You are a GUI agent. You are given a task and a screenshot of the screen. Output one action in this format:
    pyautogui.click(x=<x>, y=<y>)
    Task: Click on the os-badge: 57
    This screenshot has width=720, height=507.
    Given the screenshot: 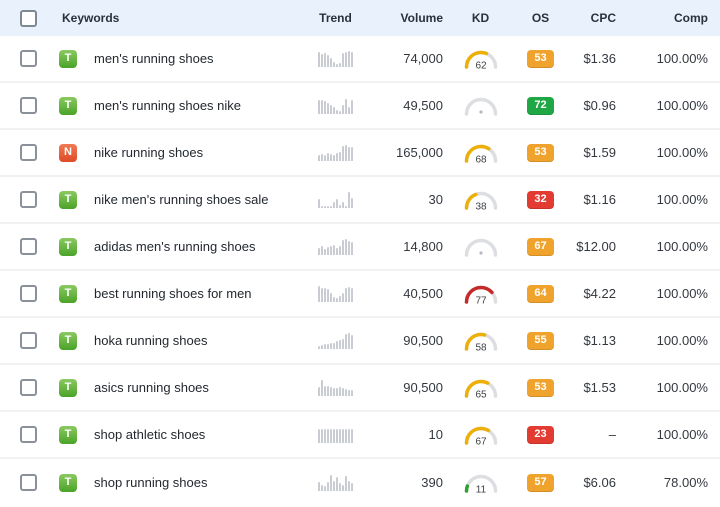 What is the action you would take?
    pyautogui.click(x=540, y=482)
    